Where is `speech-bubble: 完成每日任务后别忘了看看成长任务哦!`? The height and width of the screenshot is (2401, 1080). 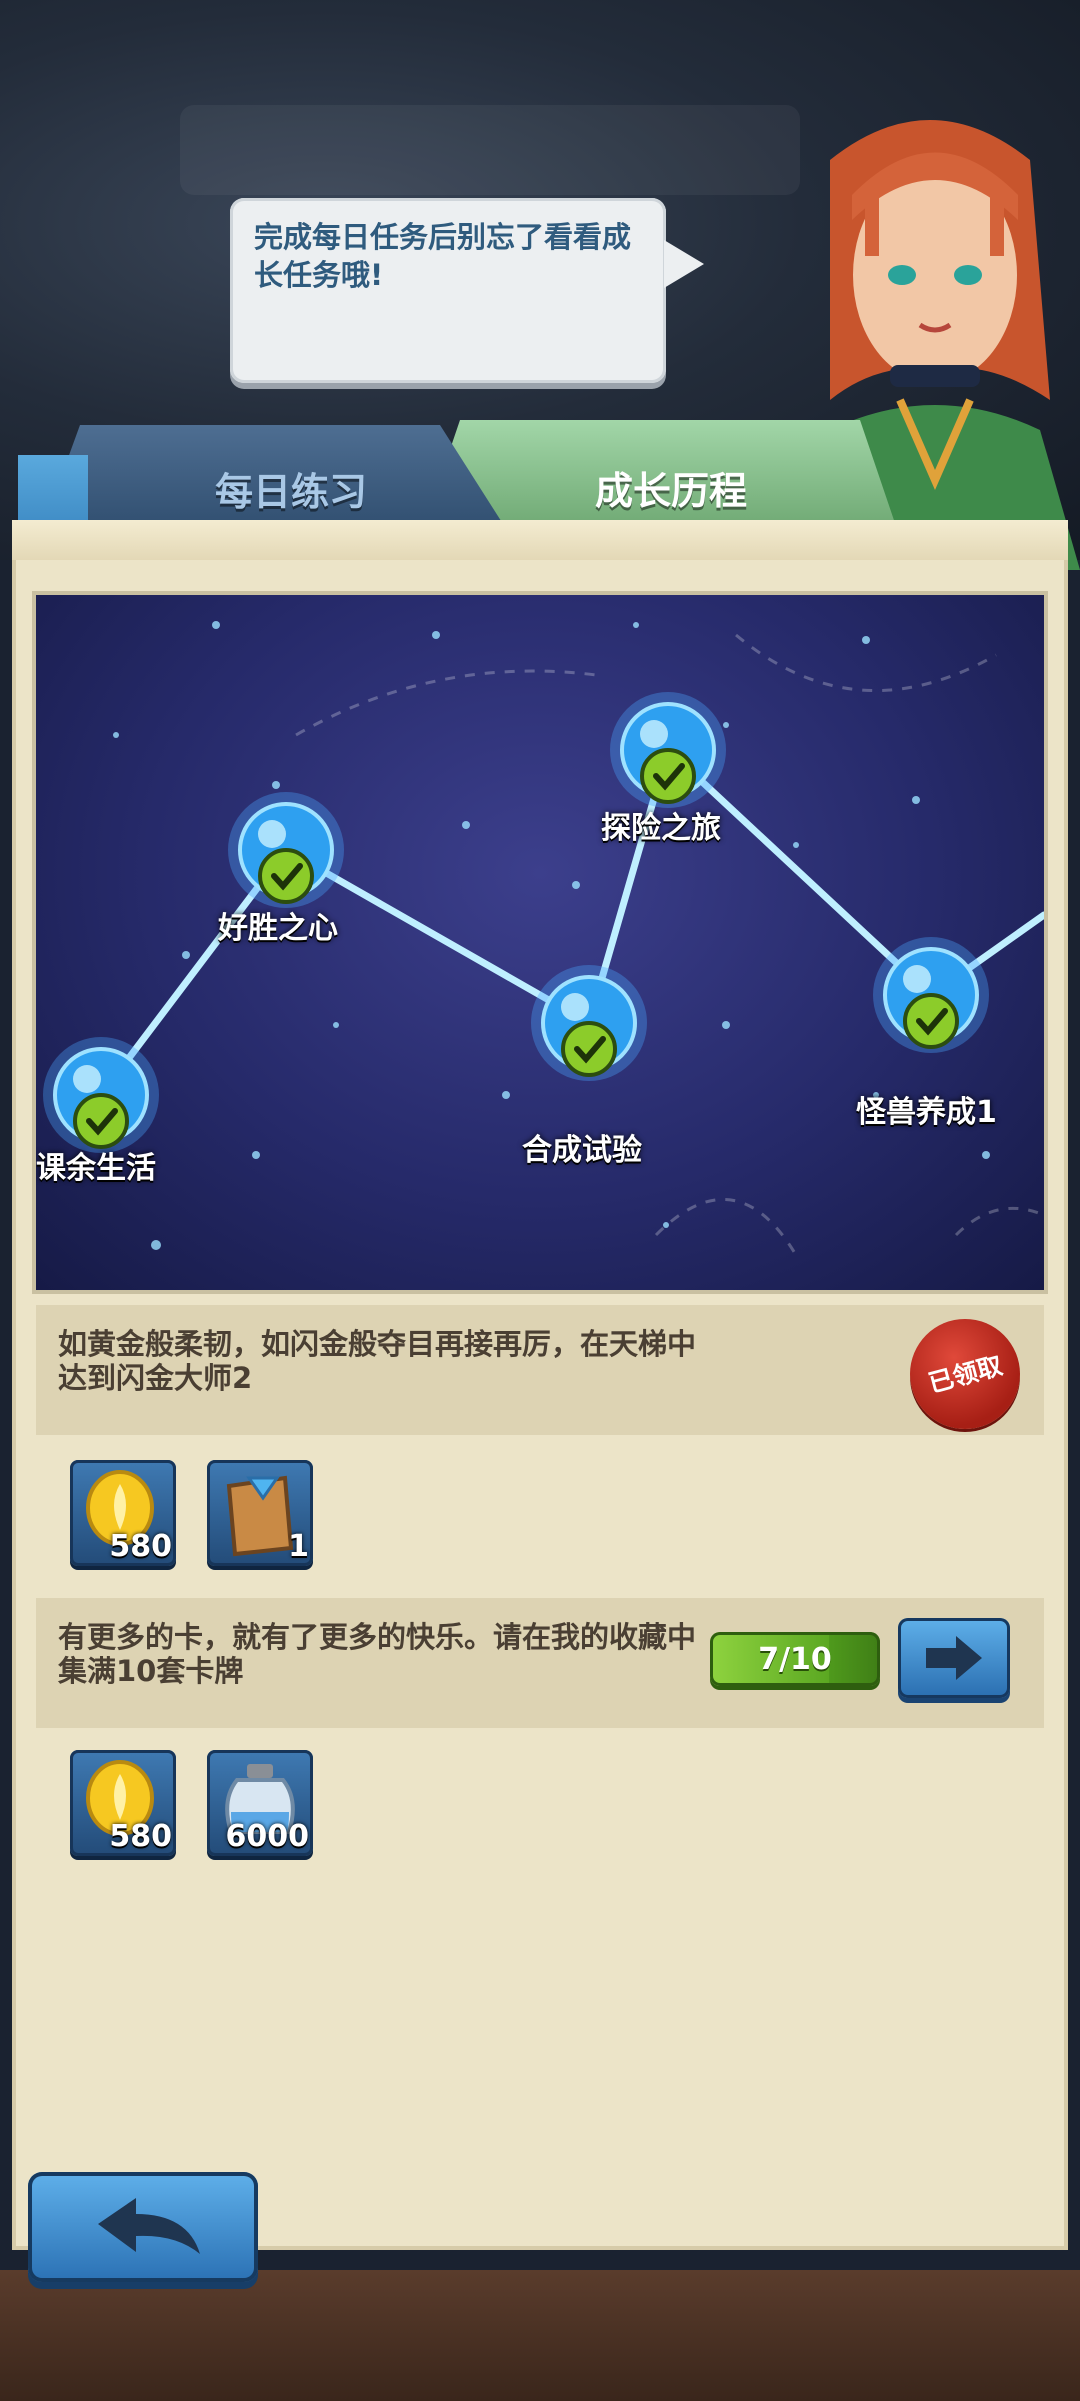
speech-bubble: 完成每日任务后别忘了看看成长任务哦! is located at coordinates (467, 290).